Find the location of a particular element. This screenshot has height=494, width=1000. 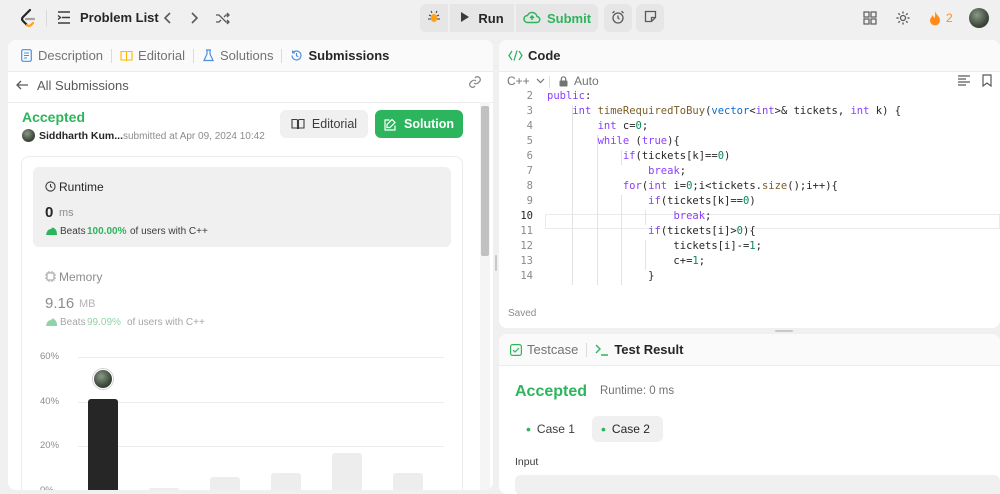

auto-mode-label: Auto is located at coordinates (586, 81).